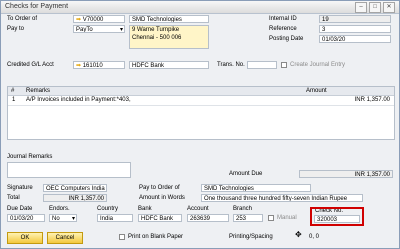 The height and width of the screenshot is (249, 400). What do you see at coordinates (208, 218) in the screenshot?
I see `account-field: 263639` at bounding box center [208, 218].